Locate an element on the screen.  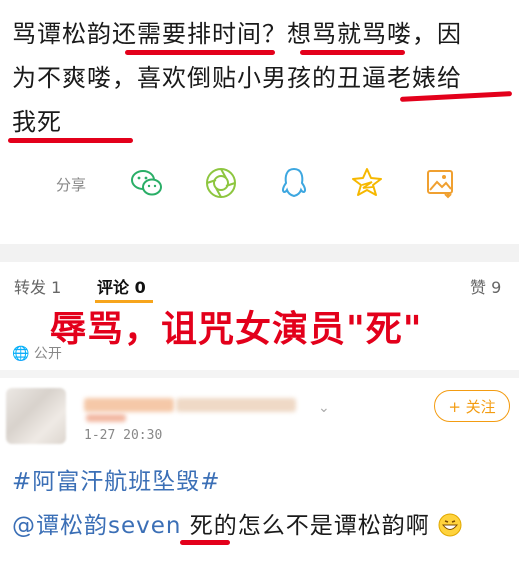
comment-text: @谭松韵seven 死的怎么不是谭松韵啊 is located at coordinates (237, 523).